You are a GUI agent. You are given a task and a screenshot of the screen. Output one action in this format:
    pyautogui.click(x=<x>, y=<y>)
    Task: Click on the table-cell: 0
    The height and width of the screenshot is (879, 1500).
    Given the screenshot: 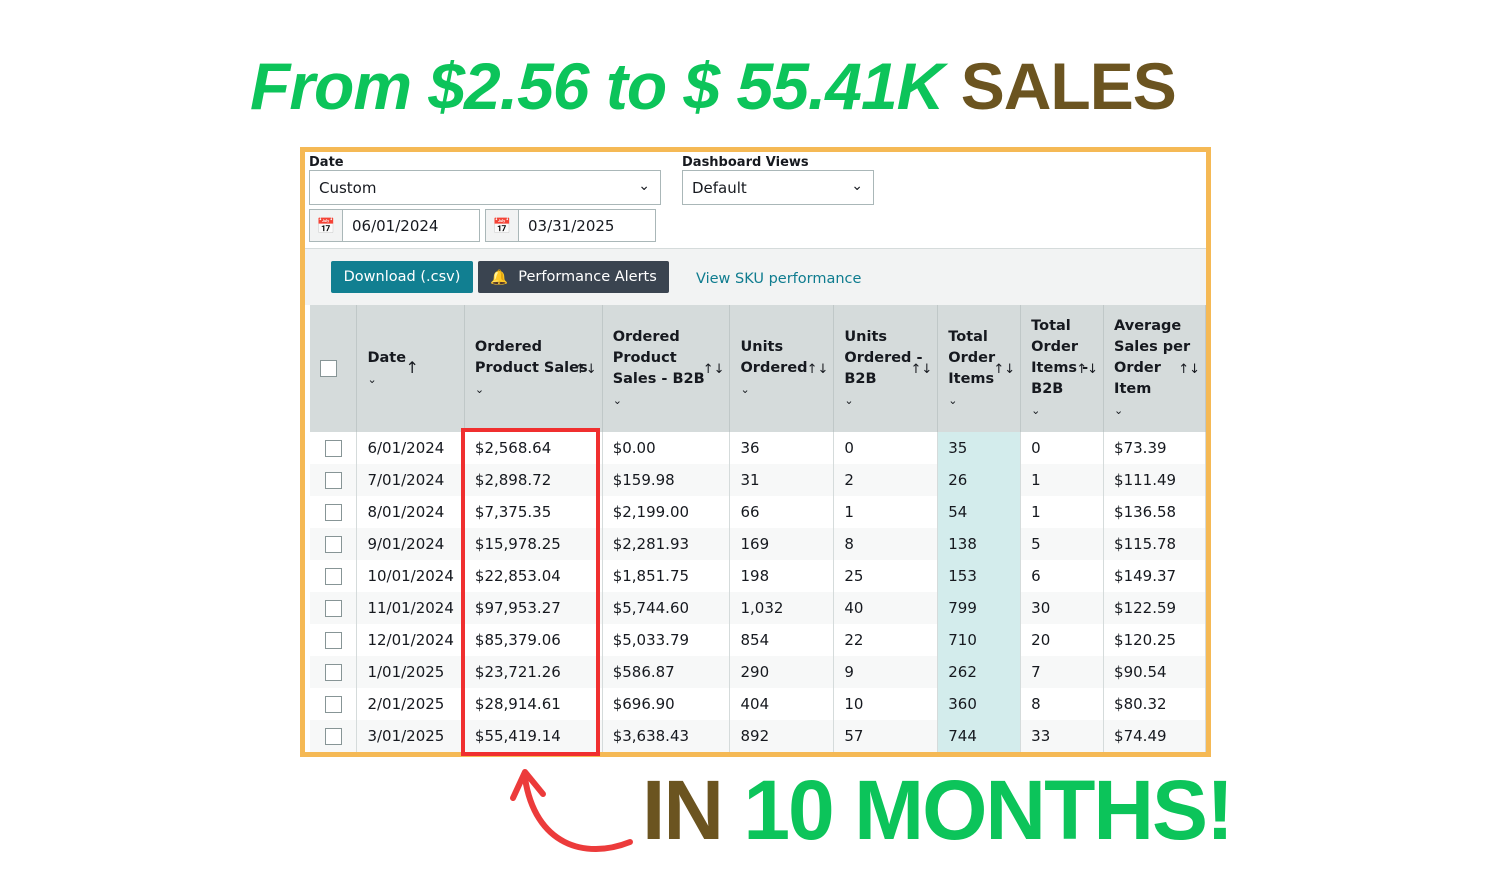 What is the action you would take?
    pyautogui.click(x=1062, y=448)
    